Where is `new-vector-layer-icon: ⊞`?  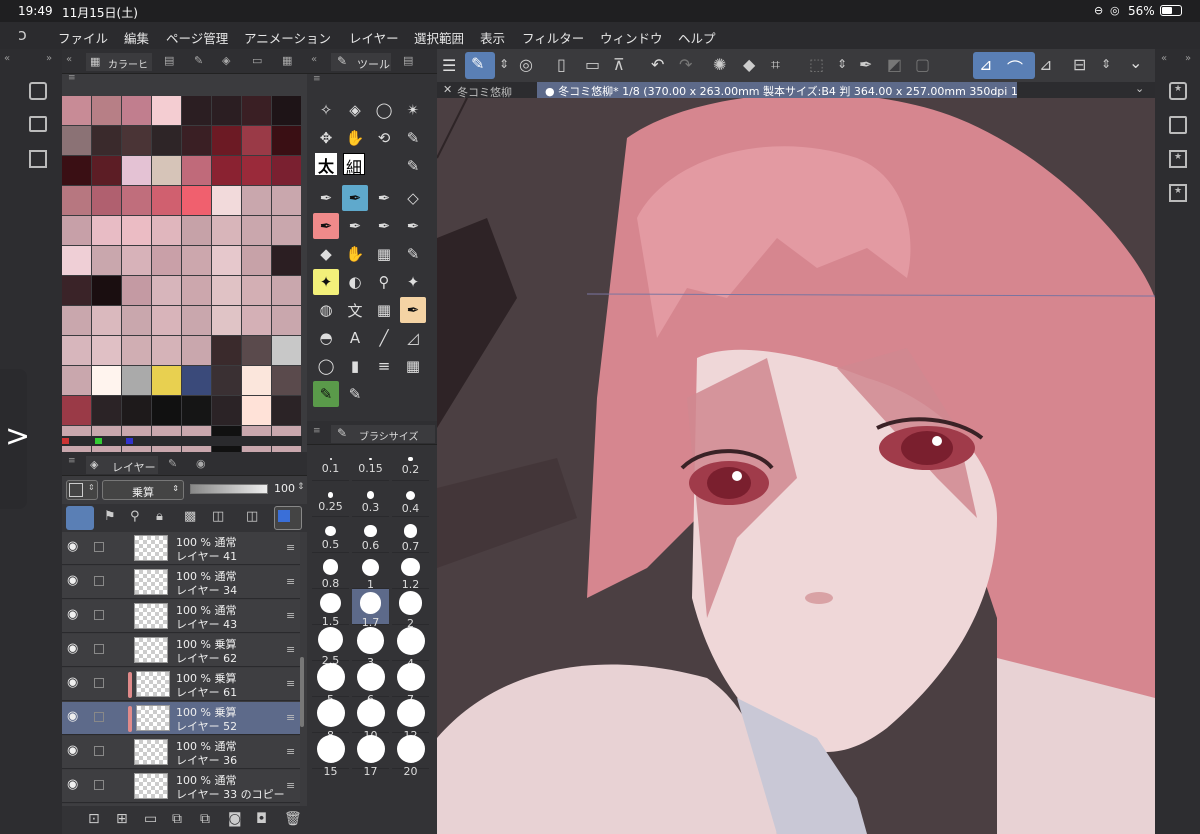 new-vector-layer-icon: ⊞ is located at coordinates (122, 819).